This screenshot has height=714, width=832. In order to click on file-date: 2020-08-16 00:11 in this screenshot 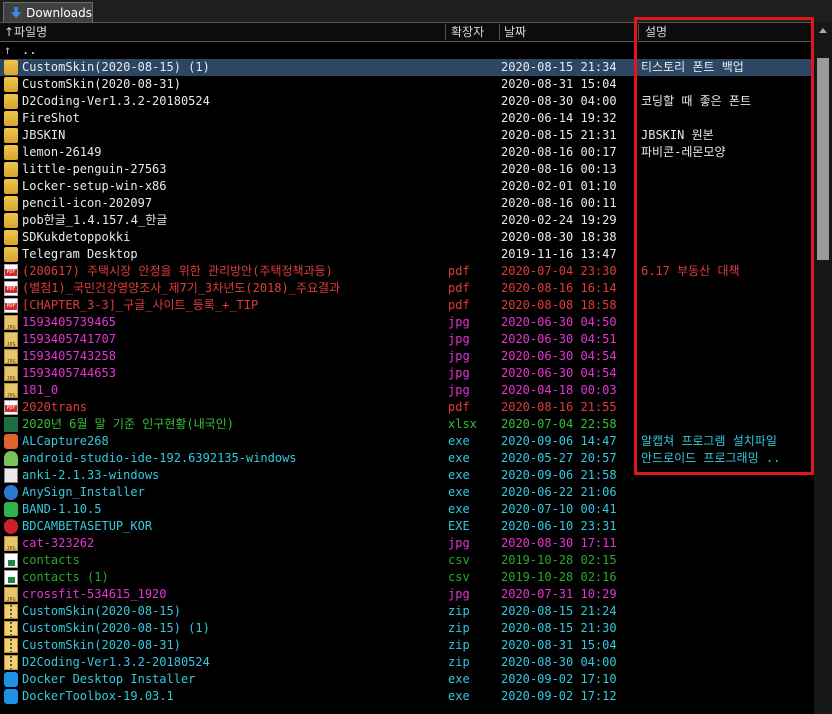, I will do `click(559, 203)`.